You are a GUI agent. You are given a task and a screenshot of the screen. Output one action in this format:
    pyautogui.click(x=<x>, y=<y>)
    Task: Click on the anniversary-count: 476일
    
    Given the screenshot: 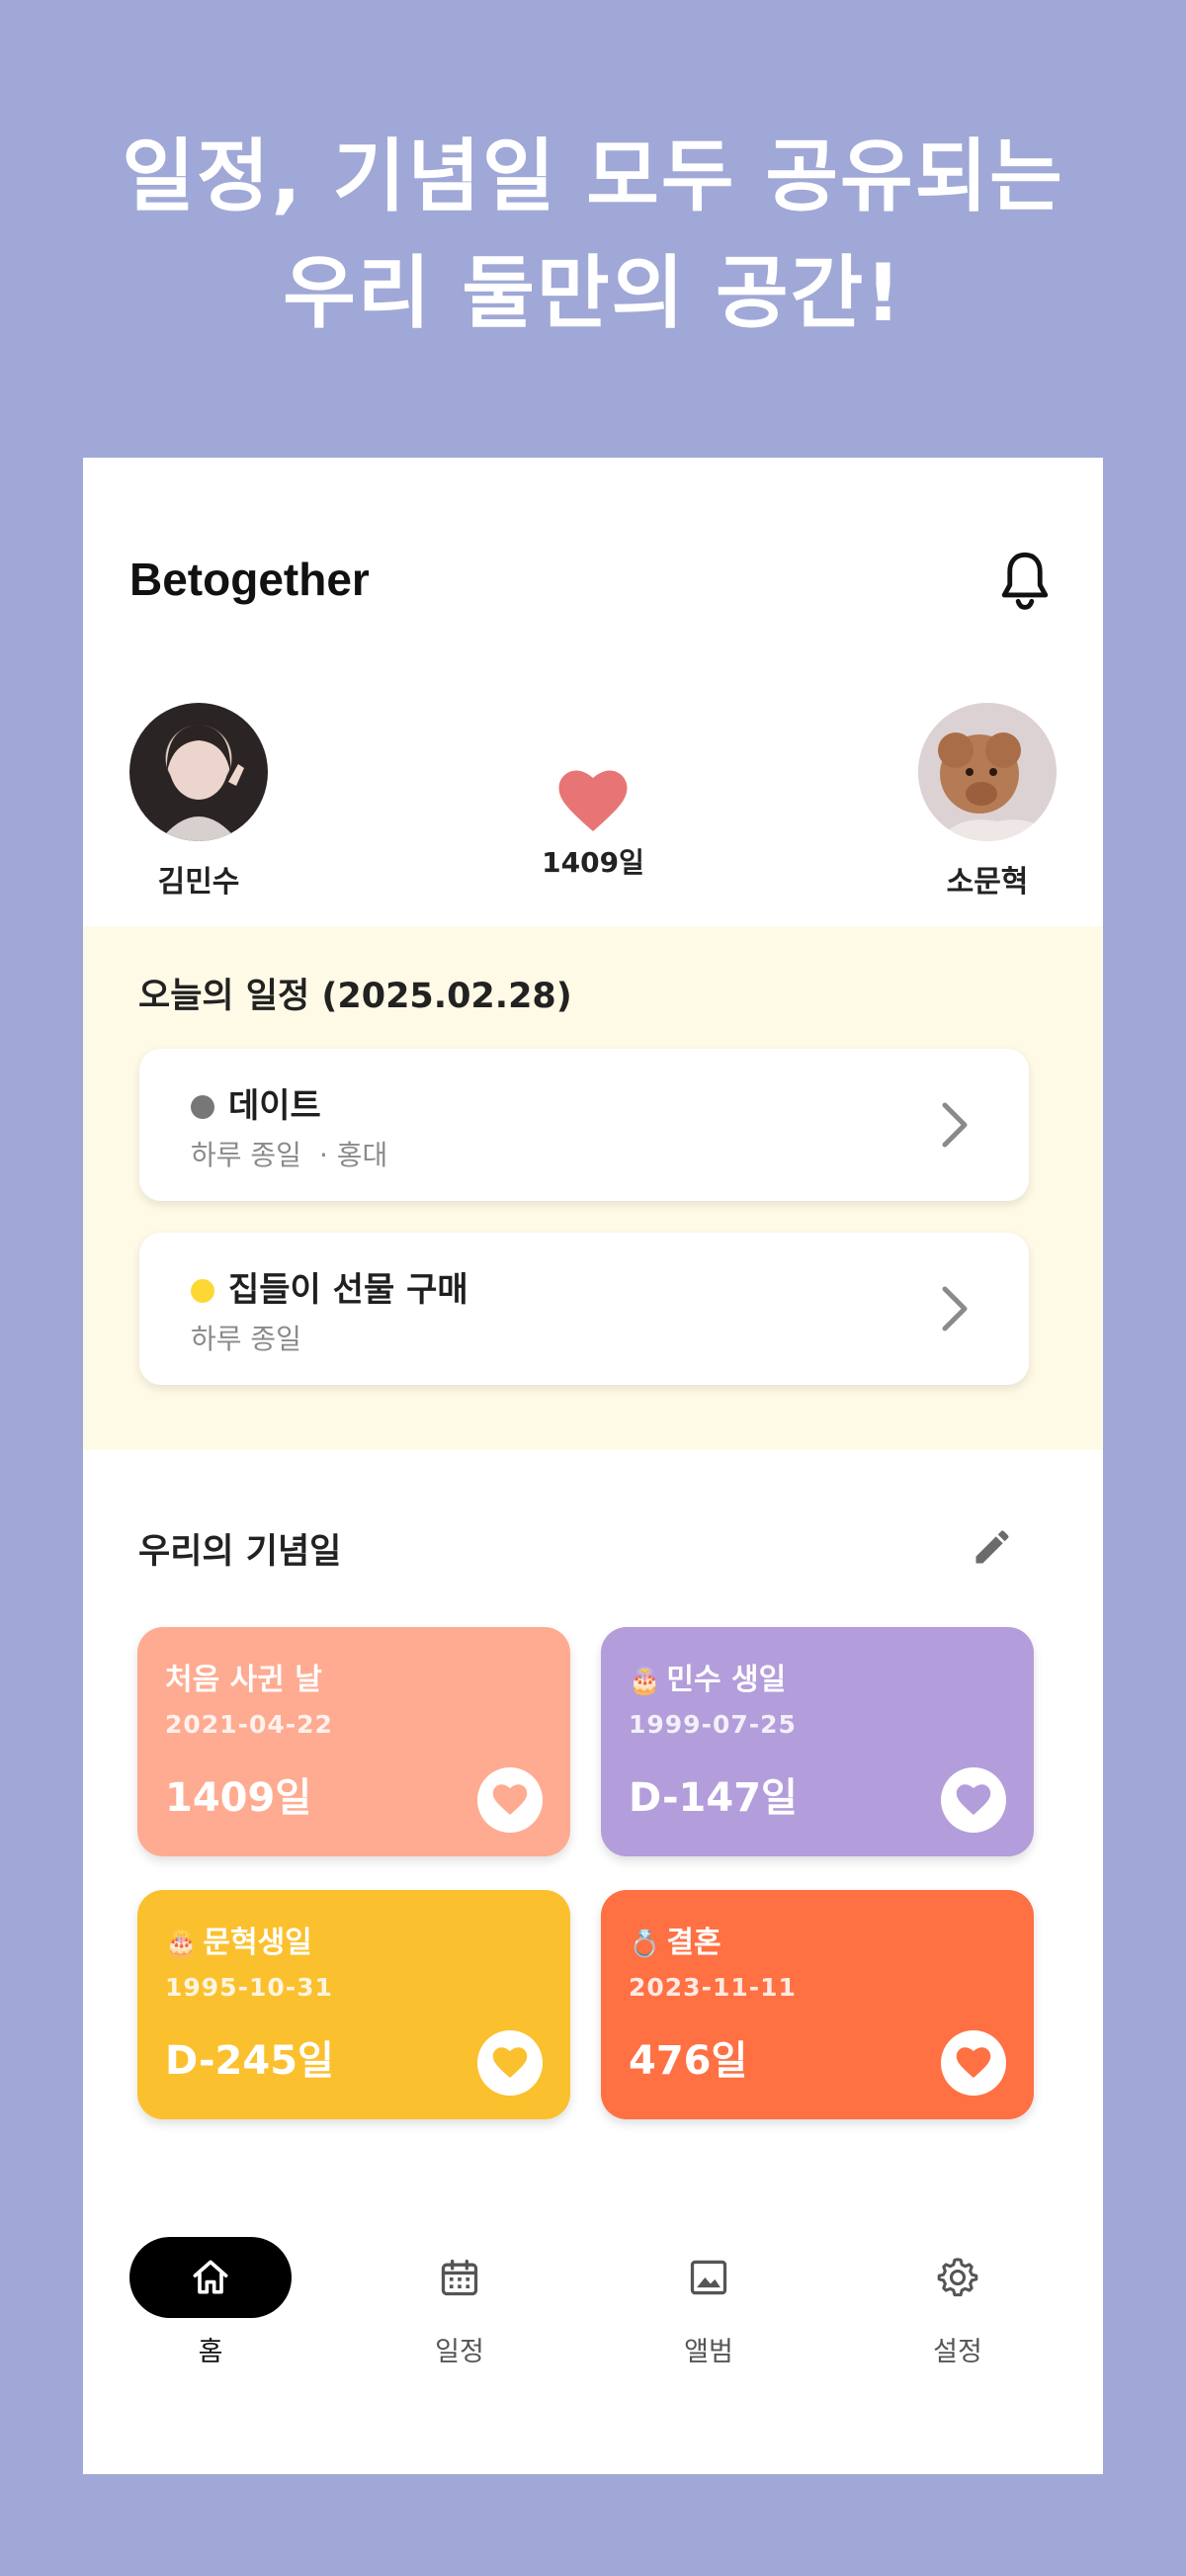 What is the action you would take?
    pyautogui.click(x=688, y=2061)
    